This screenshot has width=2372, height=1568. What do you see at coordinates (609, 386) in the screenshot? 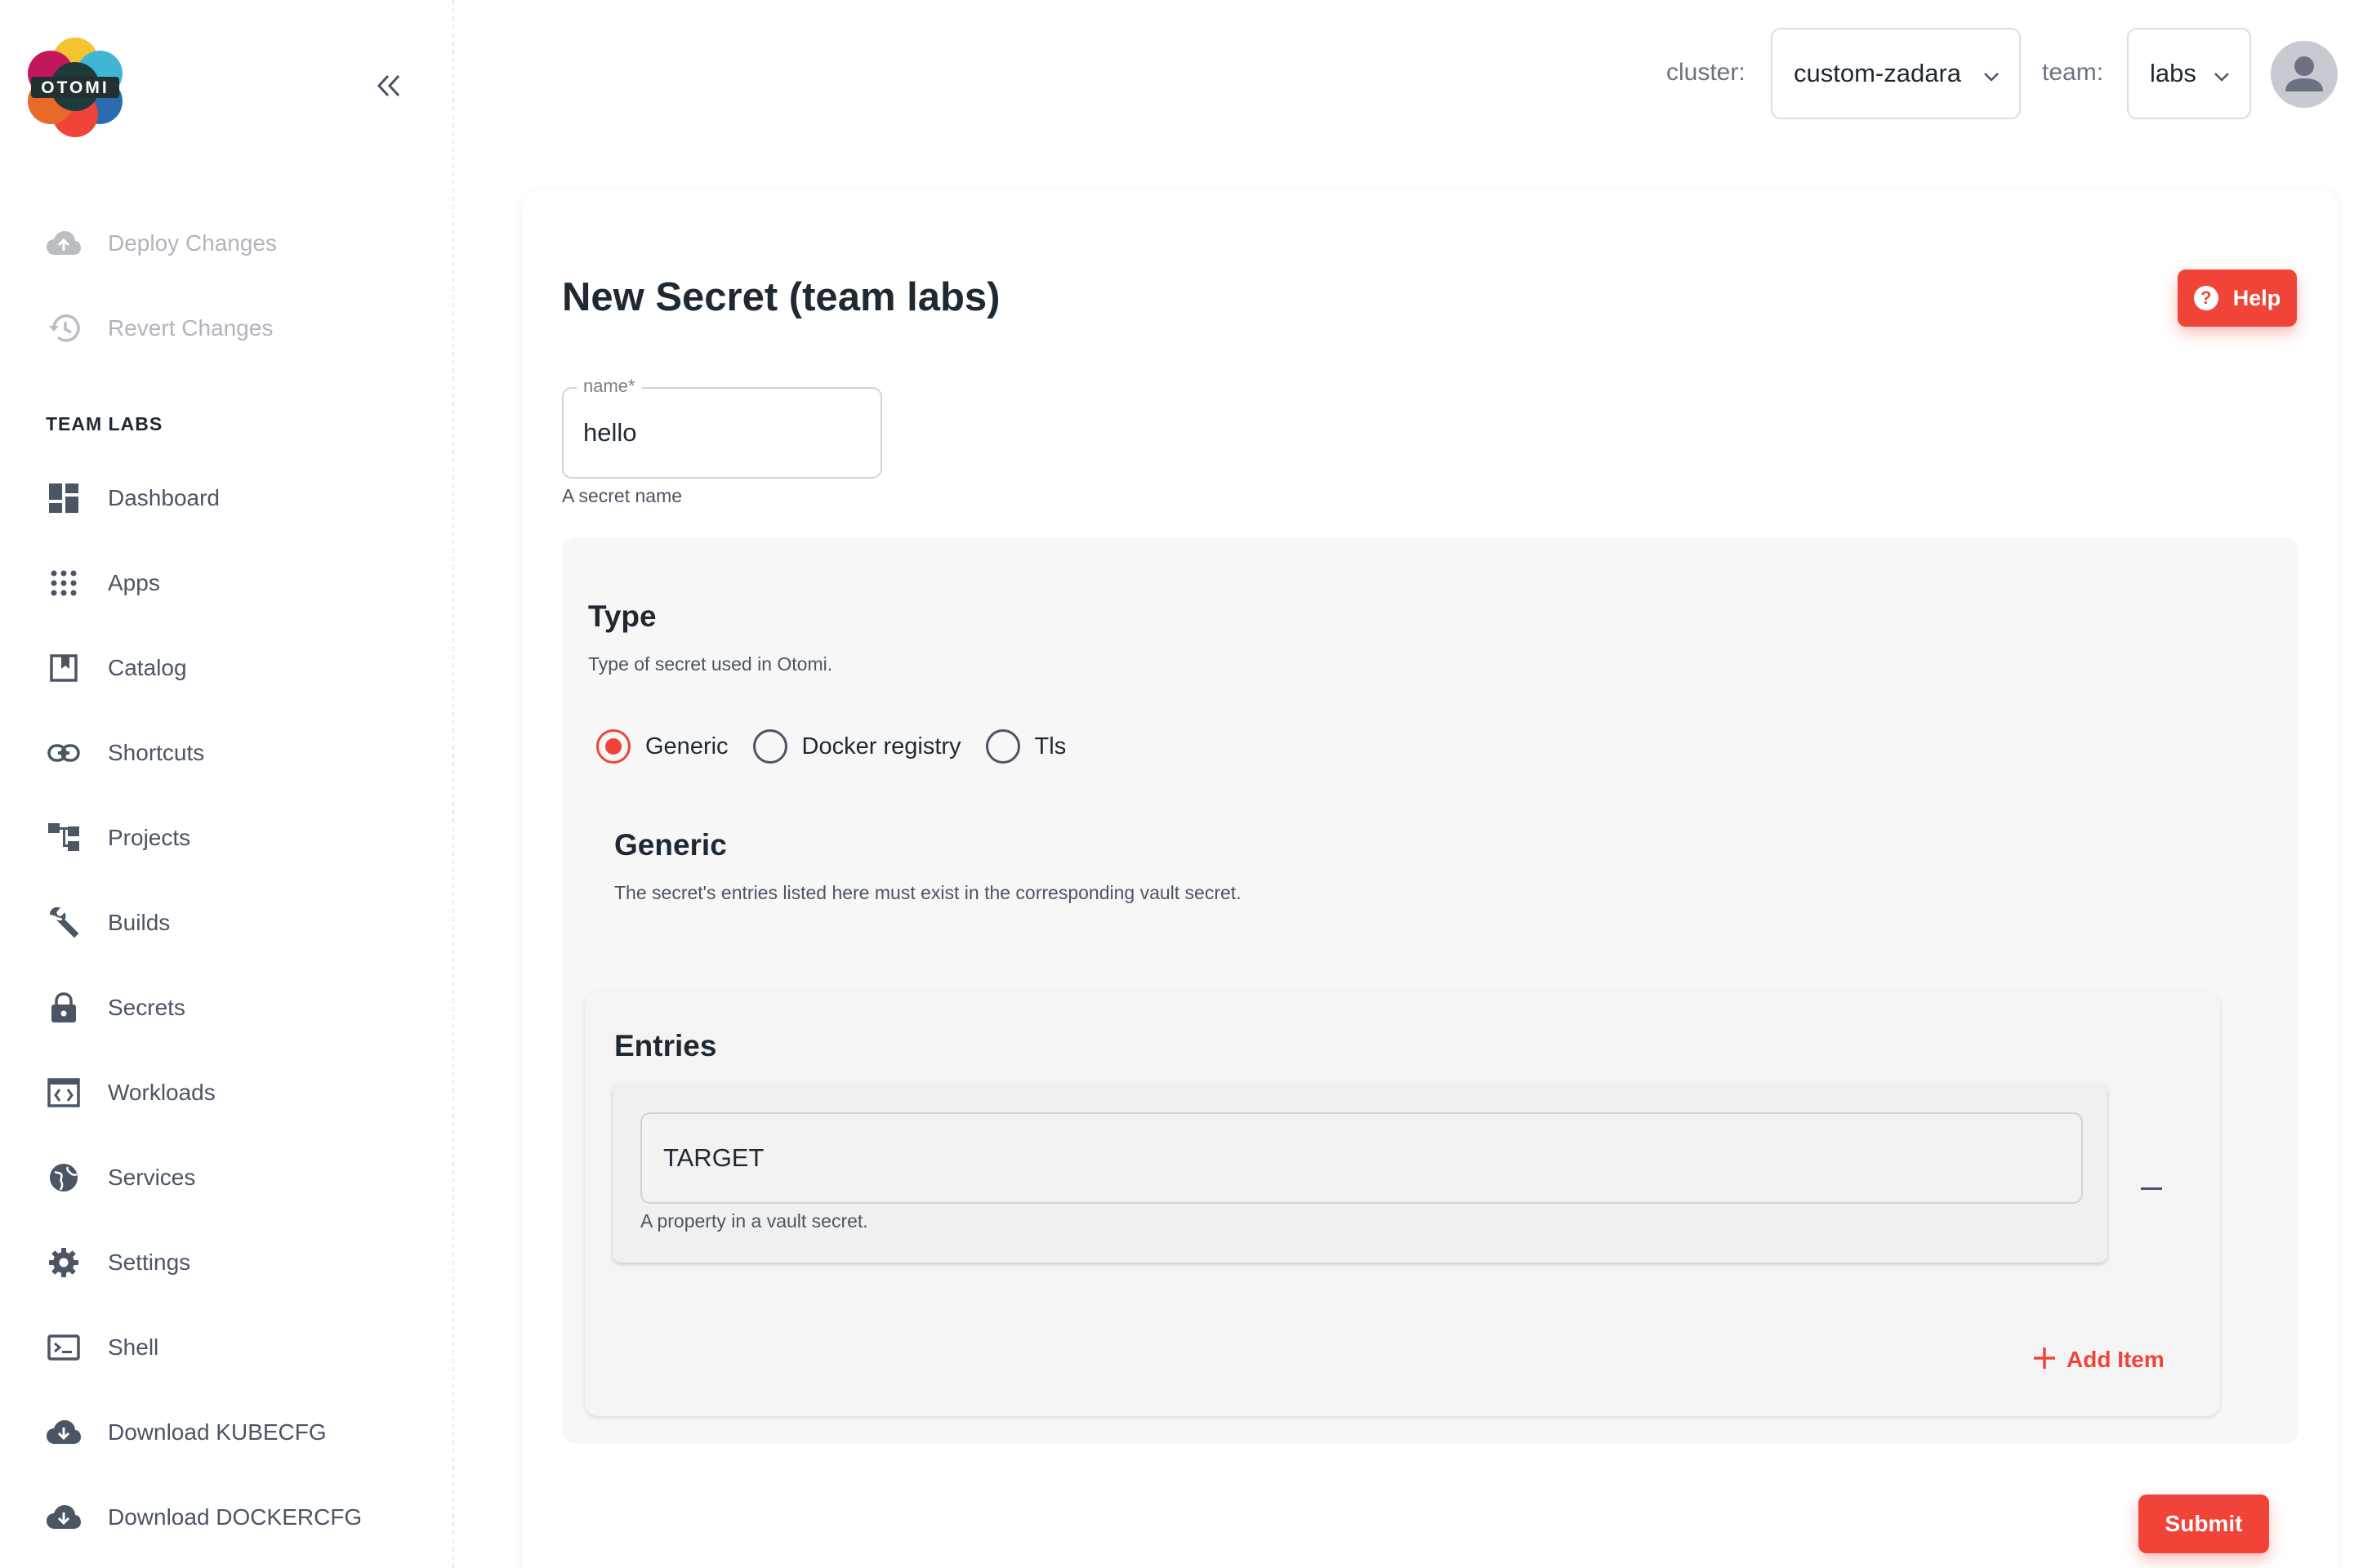
I see `name-field-label: name*` at bounding box center [609, 386].